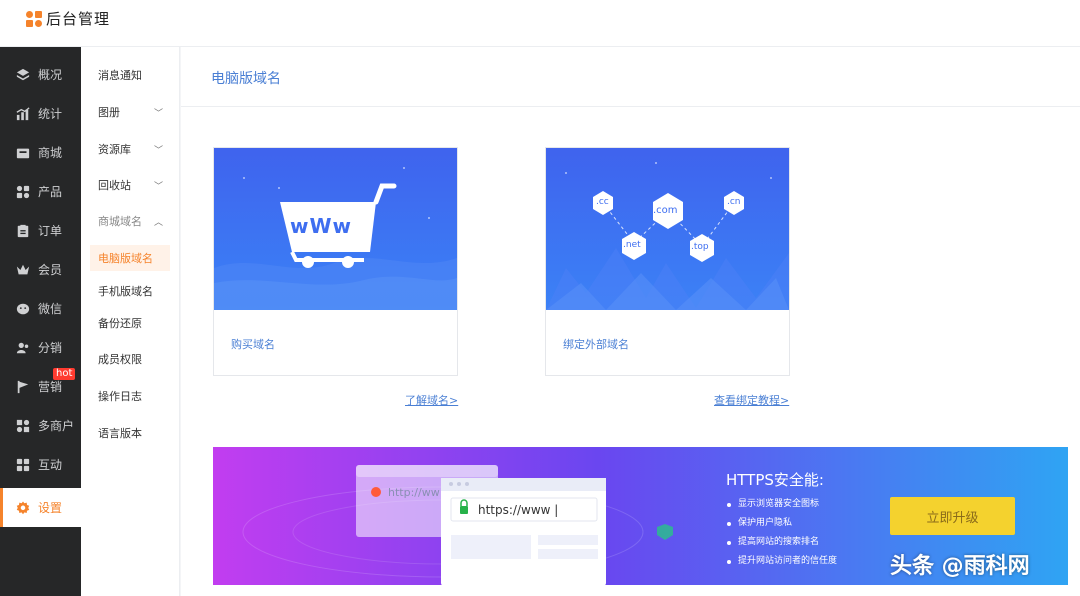  Describe the element at coordinates (120, 433) in the screenshot. I see `subnav-item-label: 语言版本` at that location.